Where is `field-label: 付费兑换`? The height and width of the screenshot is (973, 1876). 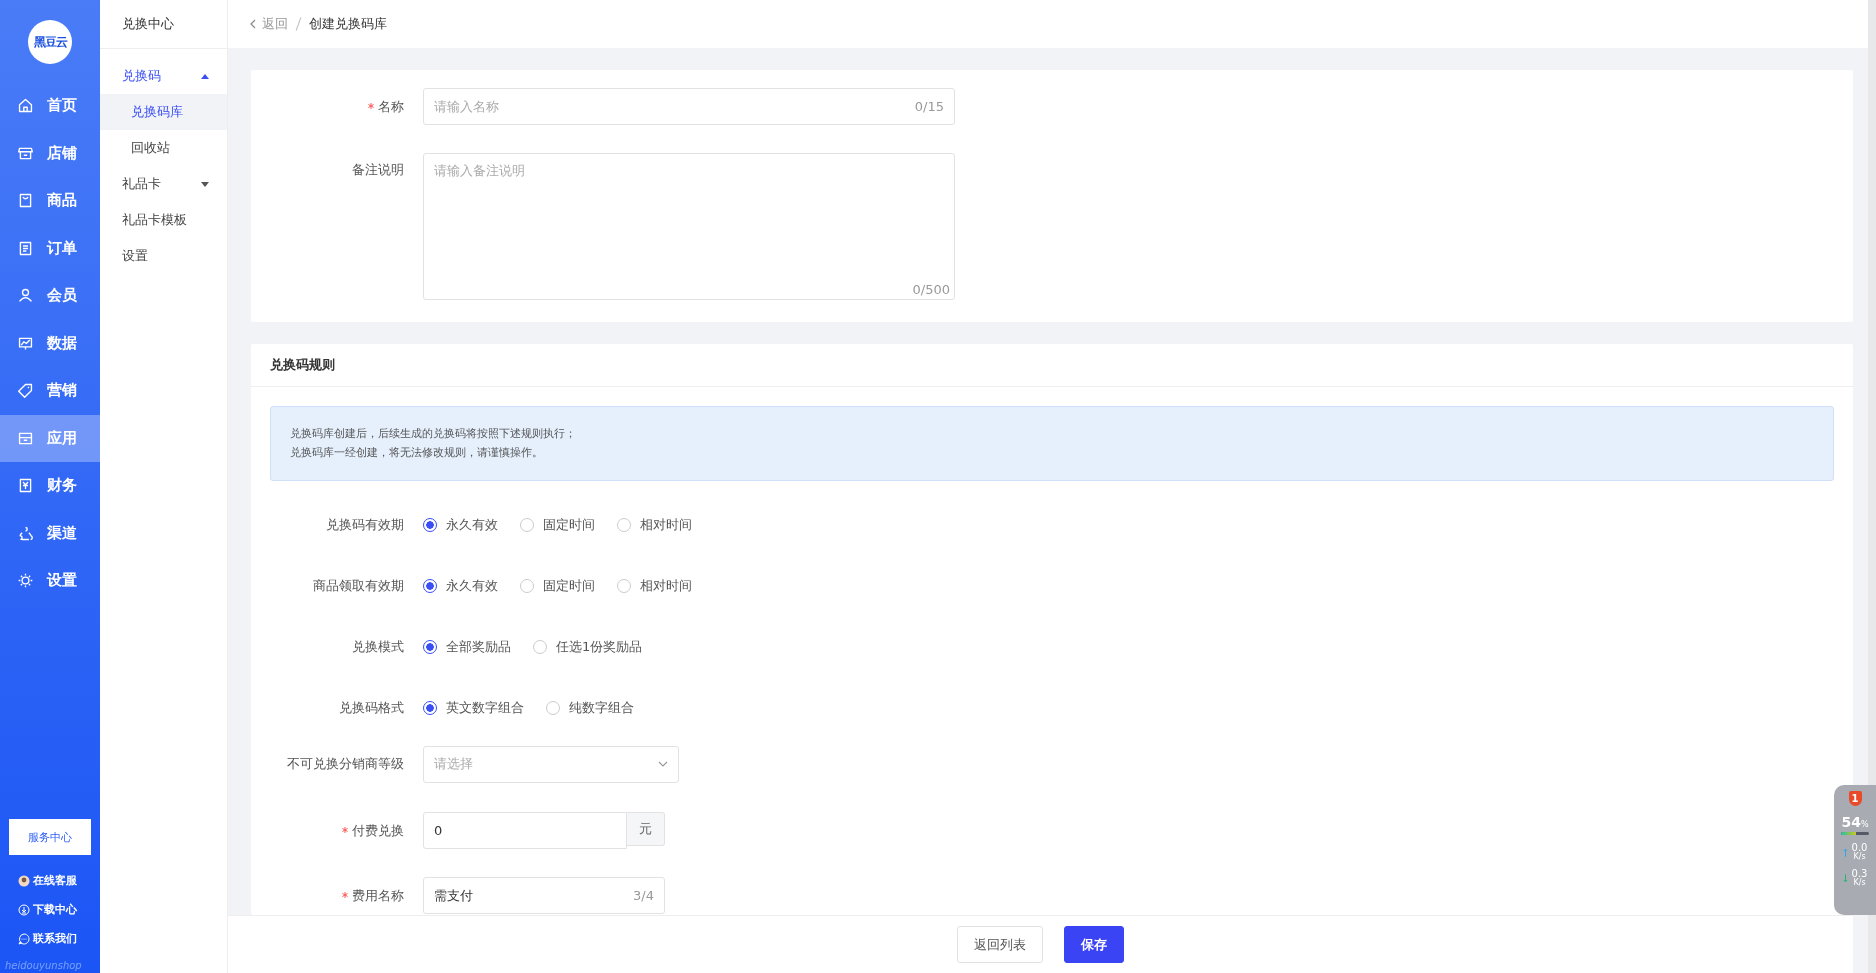
field-label: 付费兑换 is located at coordinates (337, 830).